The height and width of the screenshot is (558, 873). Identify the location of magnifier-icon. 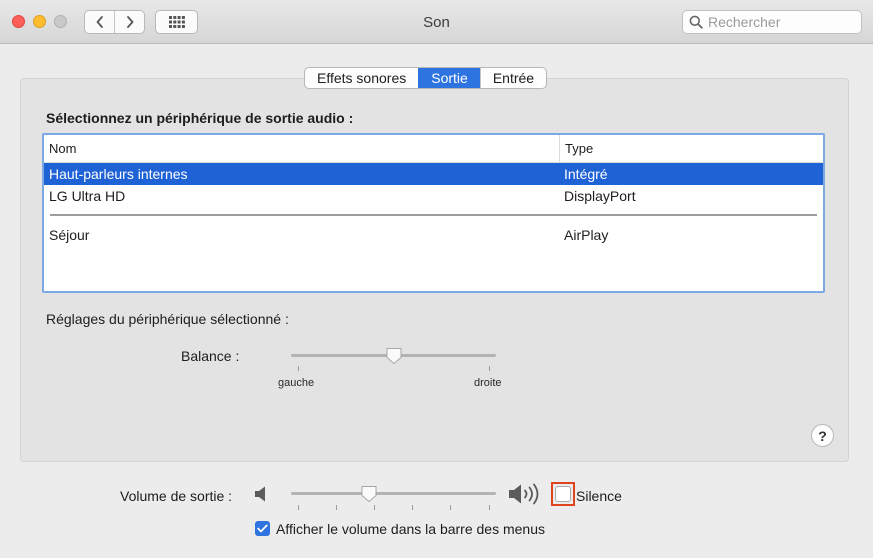
(696, 22).